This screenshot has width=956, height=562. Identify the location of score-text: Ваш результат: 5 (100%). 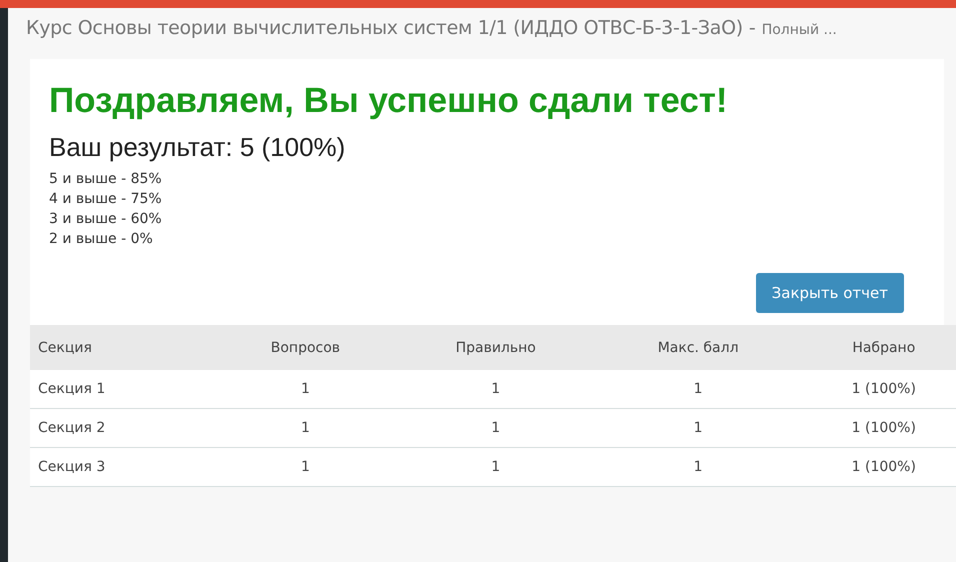
(197, 147).